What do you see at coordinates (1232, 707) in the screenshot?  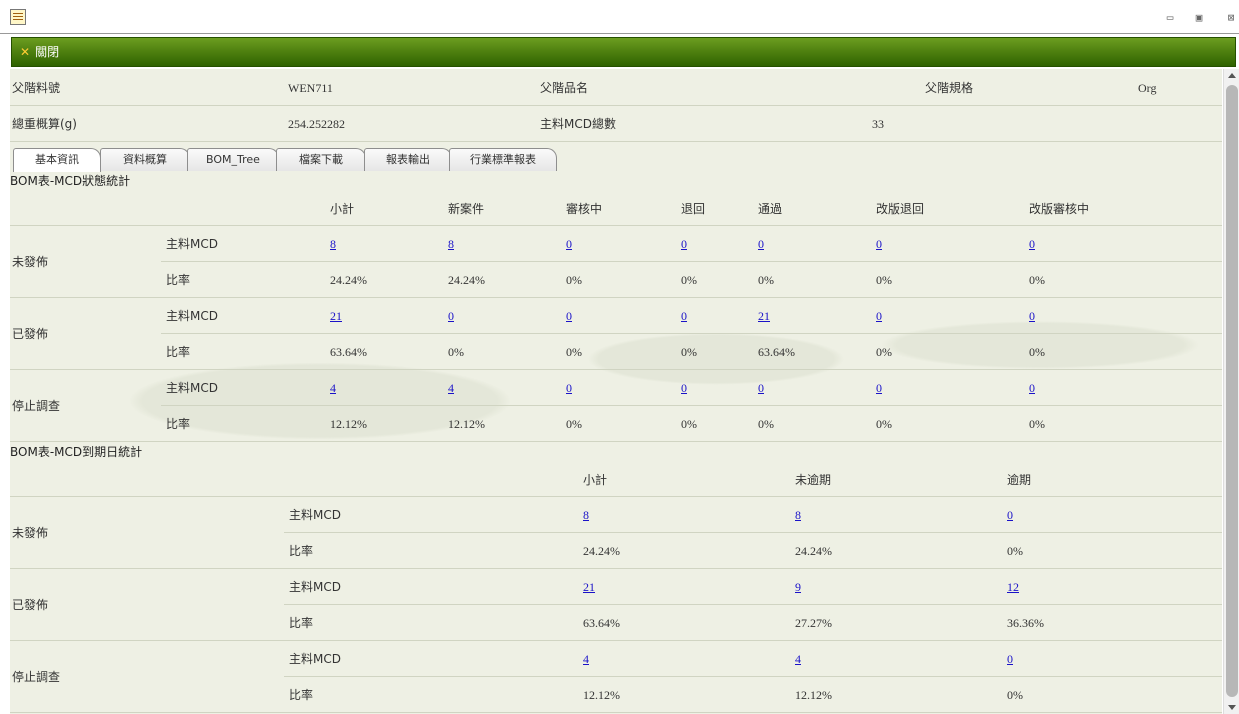 I see `scroll-down-icon` at bounding box center [1232, 707].